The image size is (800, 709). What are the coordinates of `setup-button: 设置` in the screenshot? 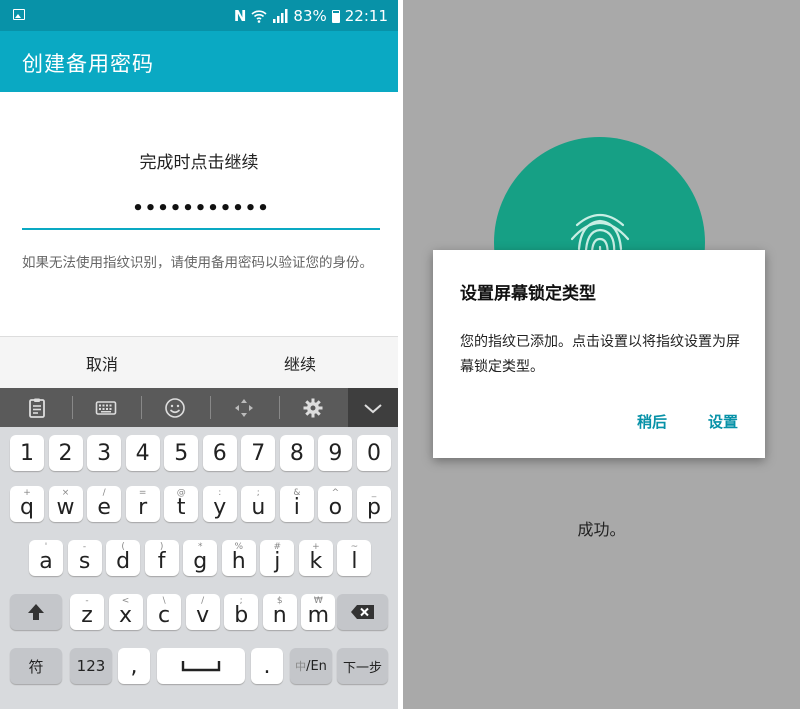 It's located at (723, 421).